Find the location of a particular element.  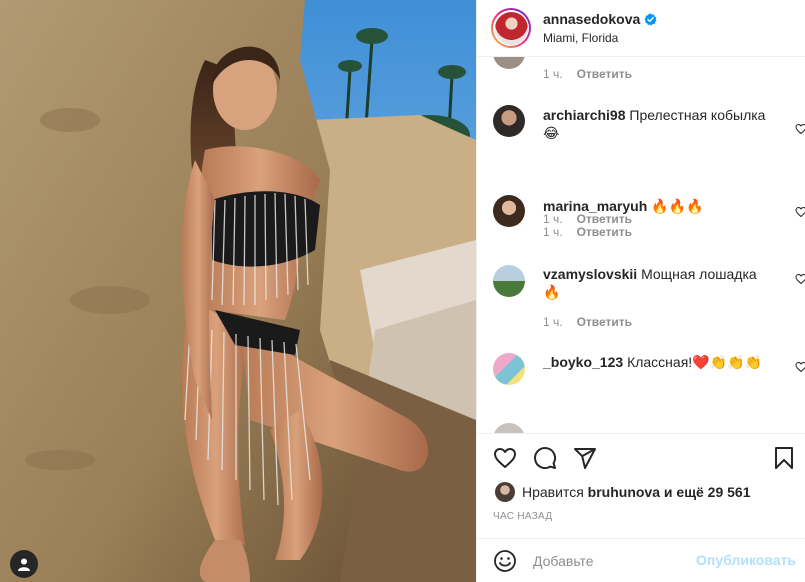

add-comment-bar: Опубликовать is located at coordinates (641, 560).